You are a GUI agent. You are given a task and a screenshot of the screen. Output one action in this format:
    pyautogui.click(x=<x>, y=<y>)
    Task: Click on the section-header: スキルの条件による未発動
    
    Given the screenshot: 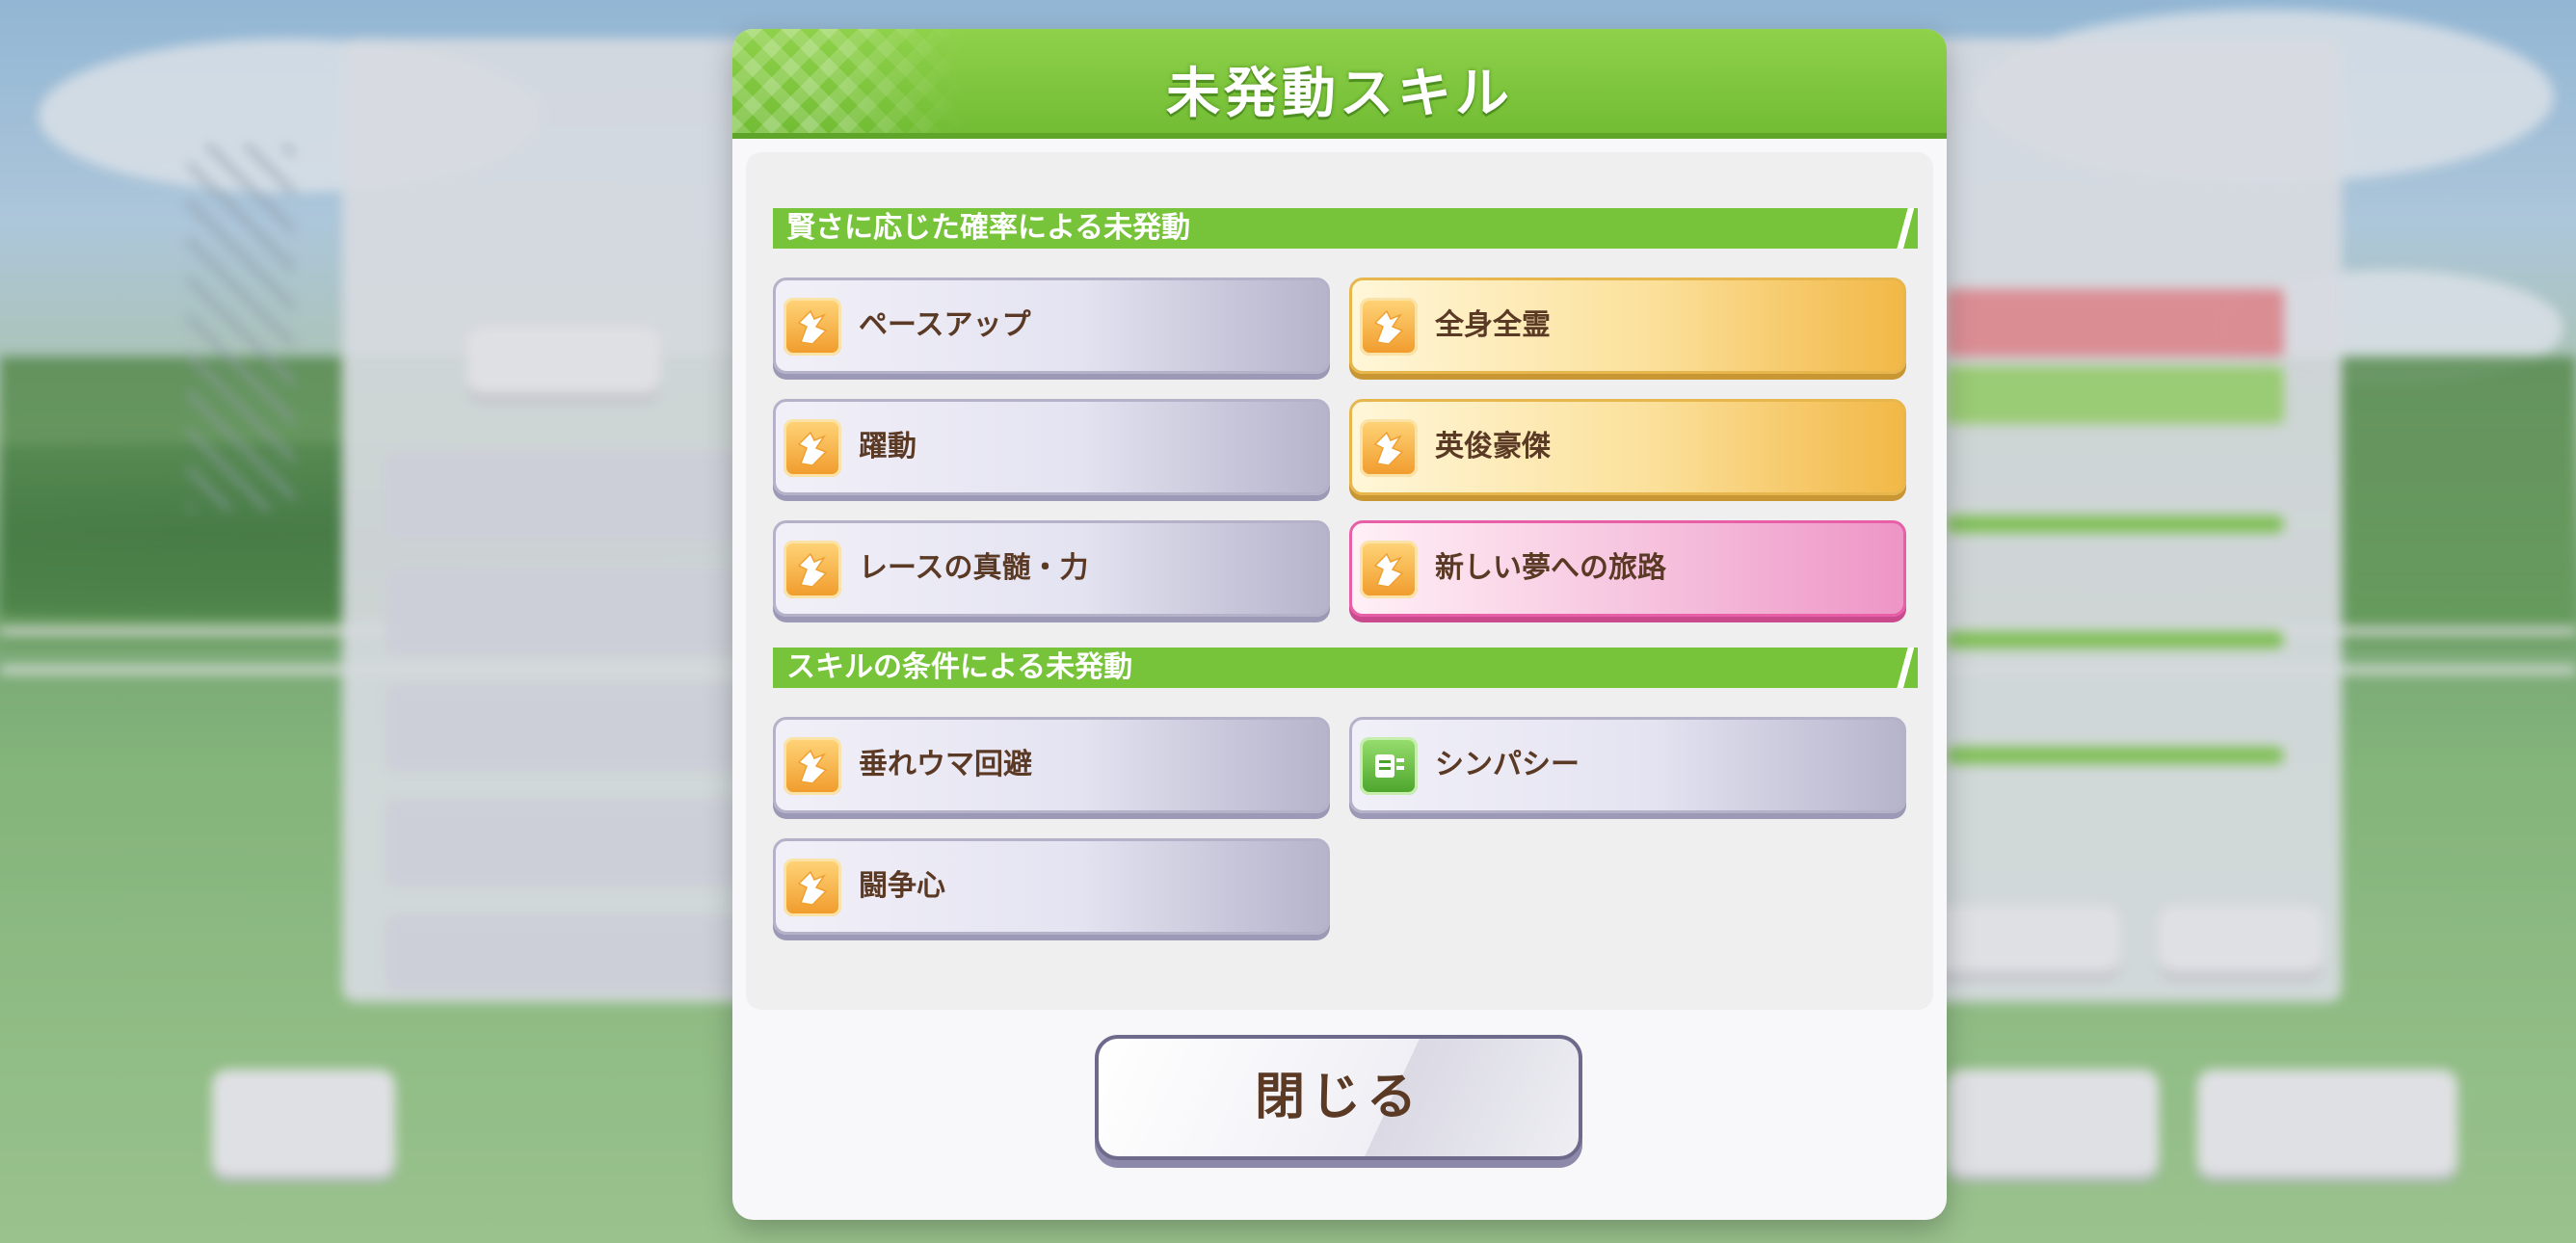 What is the action you would take?
    pyautogui.click(x=1345, y=668)
    